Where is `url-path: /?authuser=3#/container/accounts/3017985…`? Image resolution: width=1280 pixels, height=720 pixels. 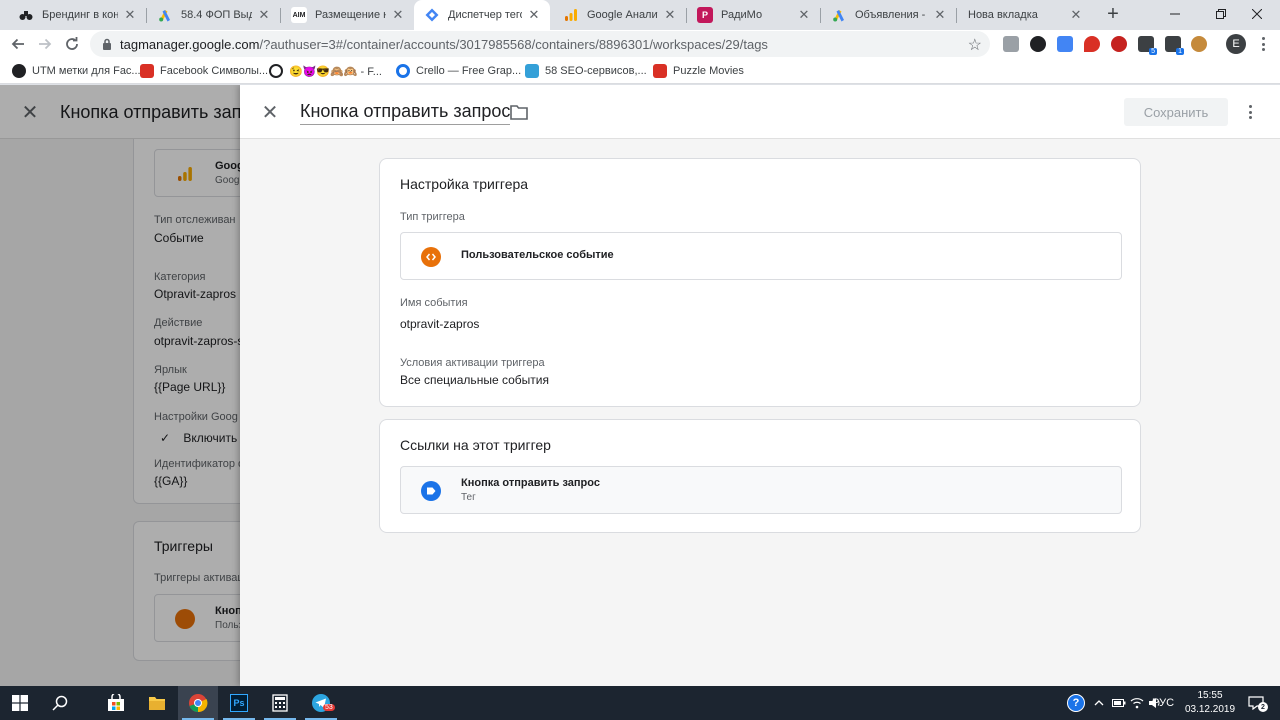
url-path: /?authuser=3#/container/accounts/3017985… is located at coordinates (513, 44).